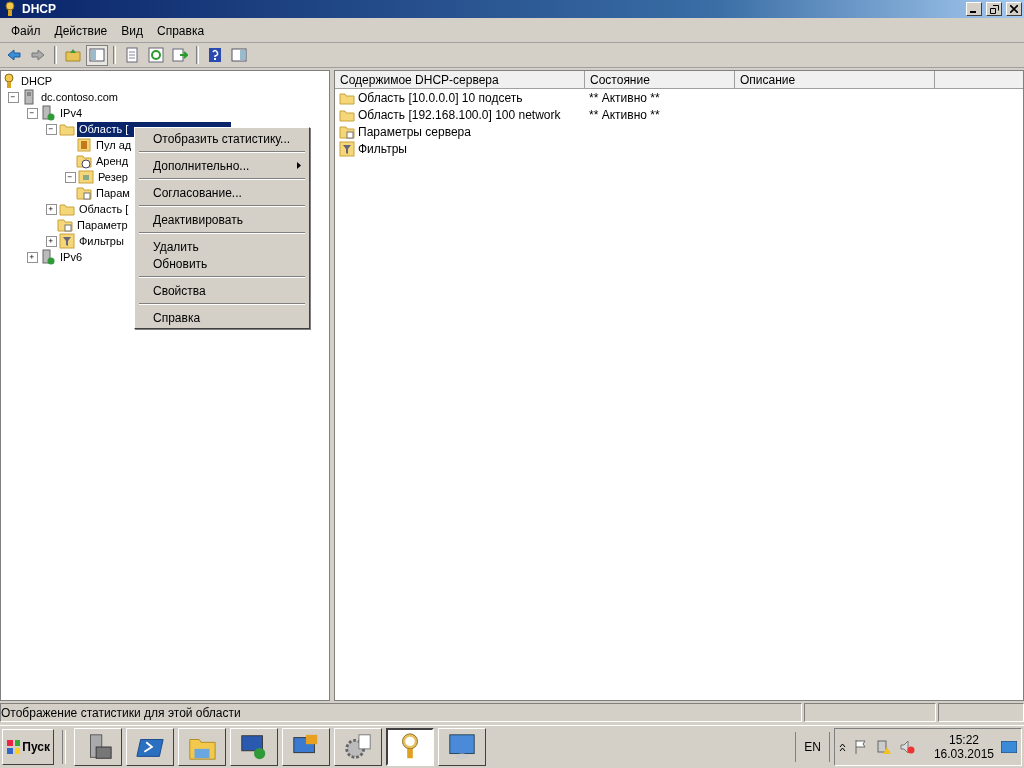 This screenshot has width=1024, height=768. What do you see at coordinates (84, 145) in the screenshot?
I see `pool-icon` at bounding box center [84, 145].